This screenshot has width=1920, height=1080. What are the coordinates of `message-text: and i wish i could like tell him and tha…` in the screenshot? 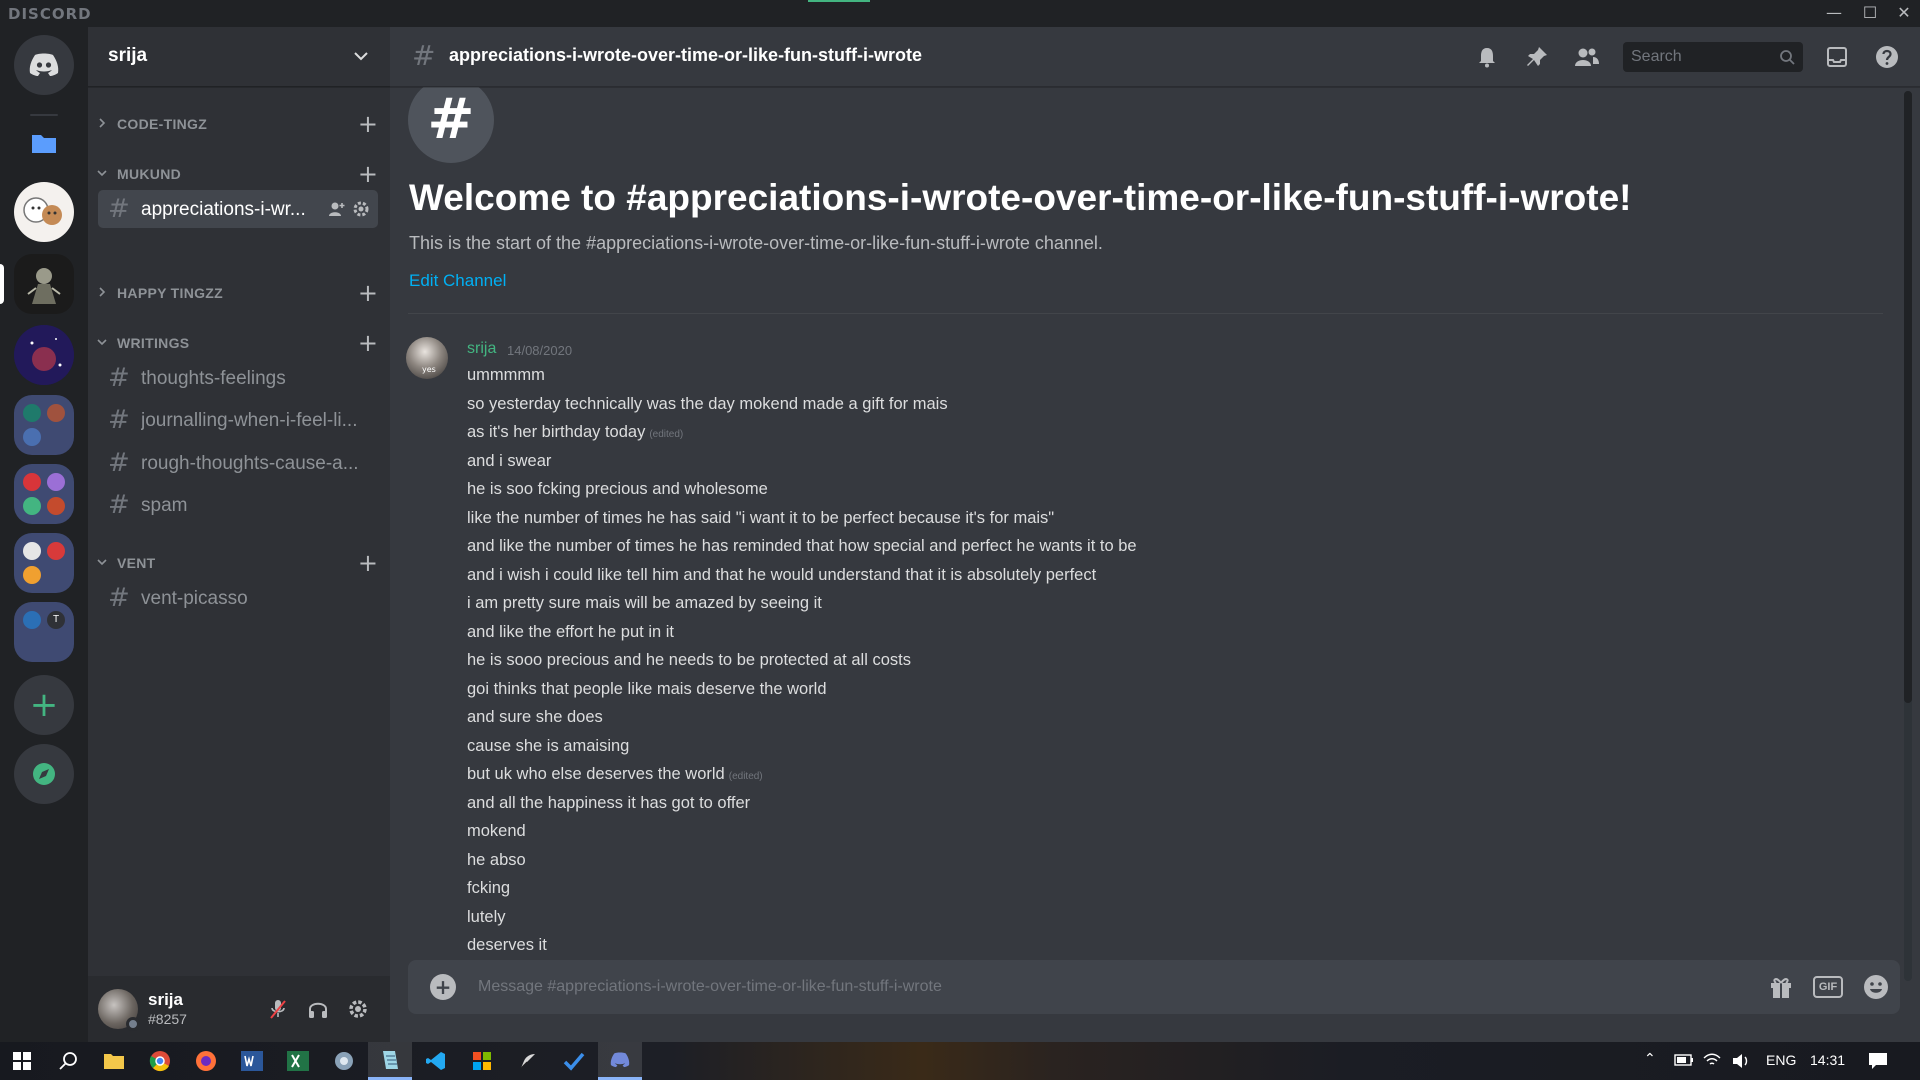 It's located at (782, 574).